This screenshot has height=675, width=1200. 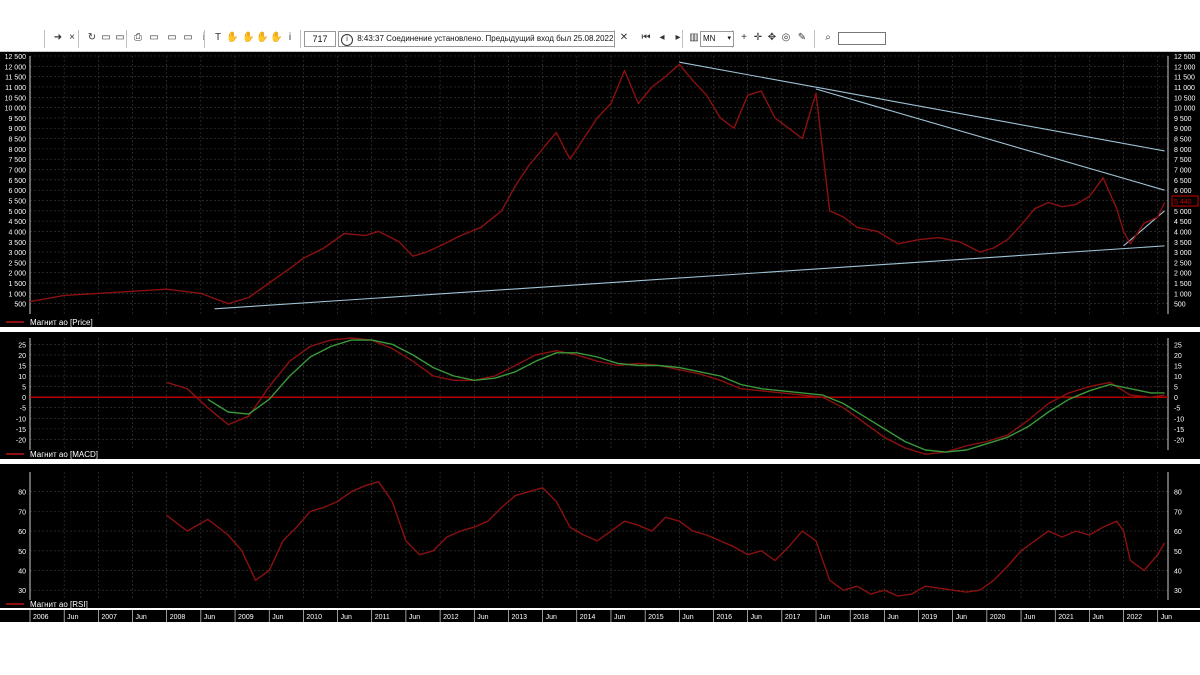 What do you see at coordinates (1178, 377) in the screenshot?
I see `y-tick-label-right: 10` at bounding box center [1178, 377].